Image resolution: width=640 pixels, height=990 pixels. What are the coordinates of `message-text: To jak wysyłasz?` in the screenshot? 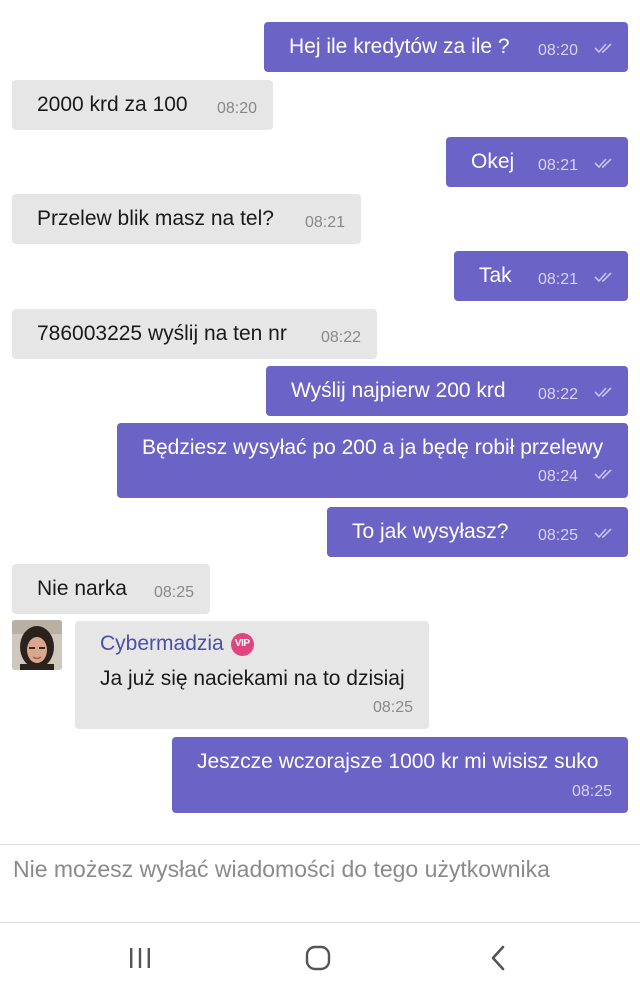 It's located at (430, 531).